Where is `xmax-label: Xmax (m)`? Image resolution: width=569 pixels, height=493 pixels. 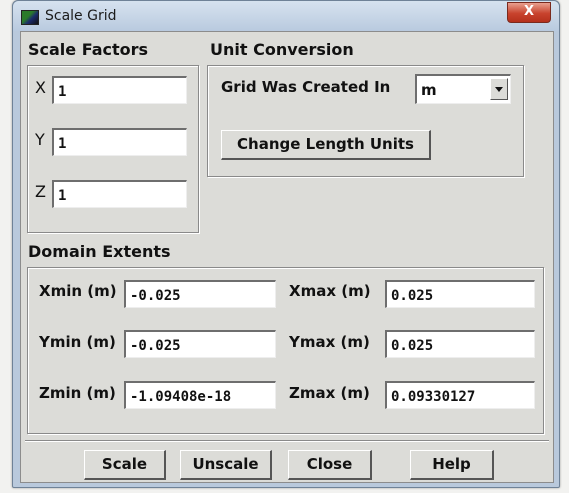 xmax-label: Xmax (m) is located at coordinates (330, 291).